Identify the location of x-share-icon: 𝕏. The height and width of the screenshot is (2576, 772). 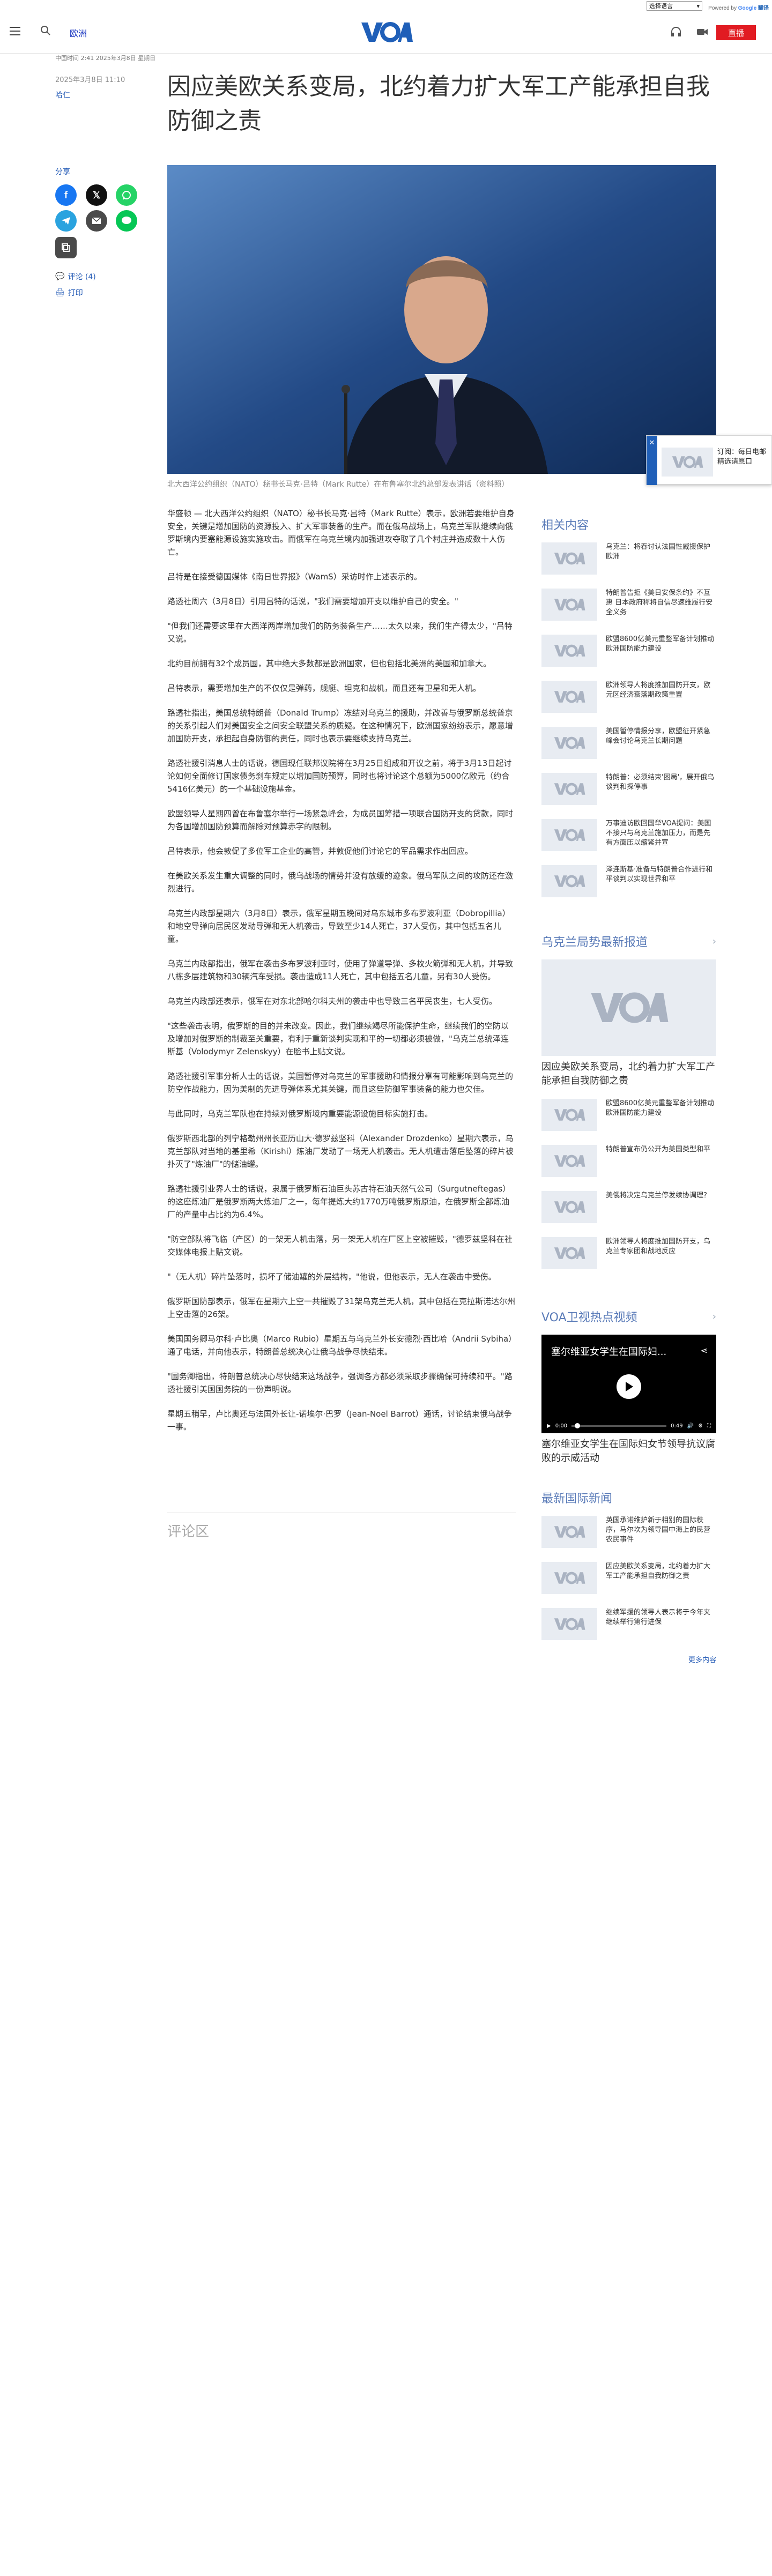
(96, 195).